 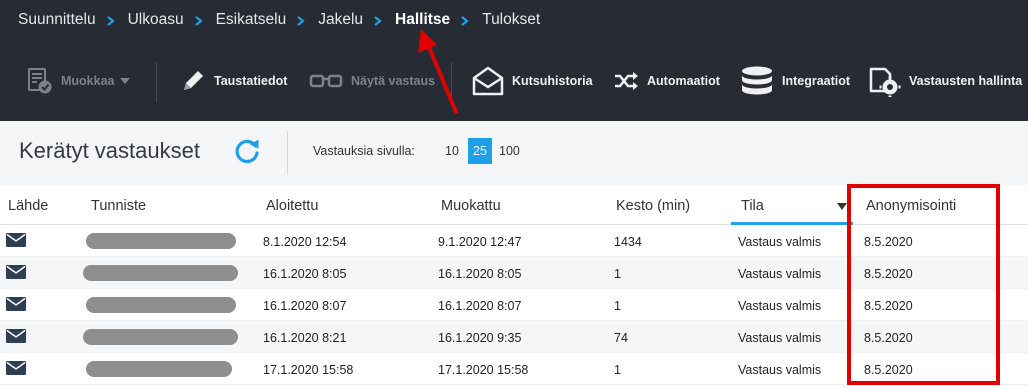 I want to click on cell-modified: 16.1.2020 9:35, so click(x=480, y=338).